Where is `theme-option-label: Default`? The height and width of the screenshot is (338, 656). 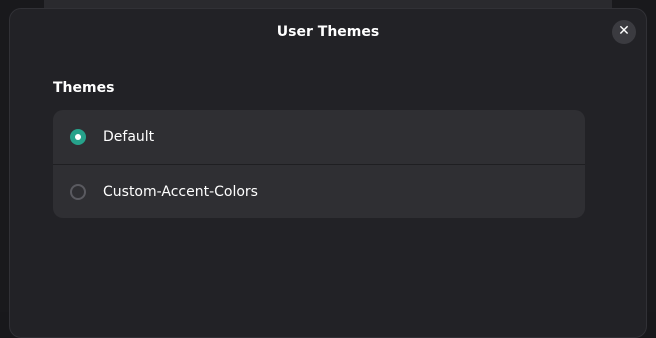 theme-option-label: Default is located at coordinates (129, 137).